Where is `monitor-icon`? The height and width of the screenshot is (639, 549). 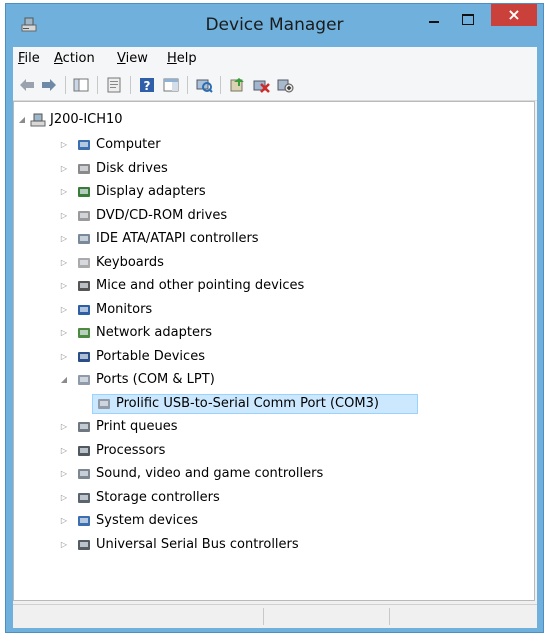 monitor-icon is located at coordinates (84, 309).